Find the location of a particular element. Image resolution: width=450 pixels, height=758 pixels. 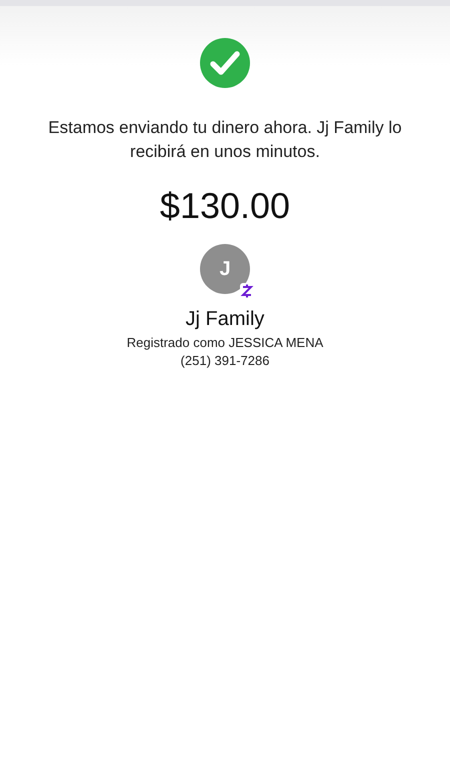

recipient-name: Jj Family is located at coordinates (225, 319).